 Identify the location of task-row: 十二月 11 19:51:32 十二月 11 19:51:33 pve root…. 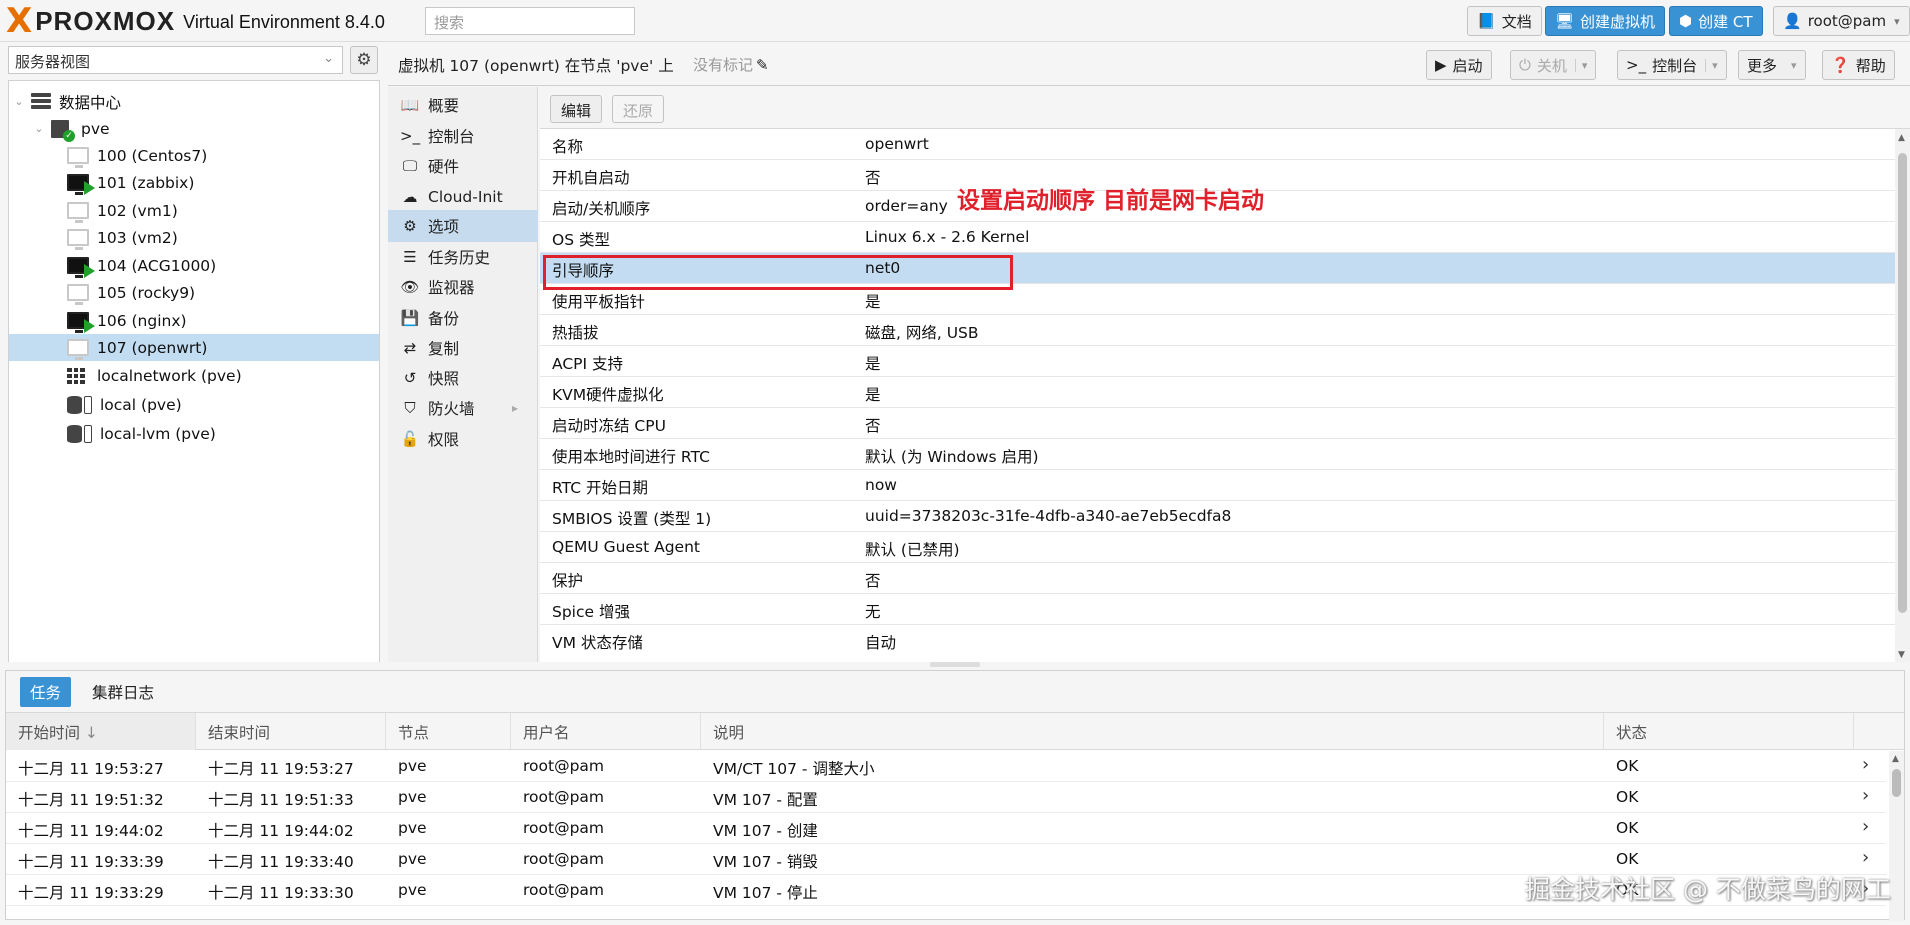
(946, 797).